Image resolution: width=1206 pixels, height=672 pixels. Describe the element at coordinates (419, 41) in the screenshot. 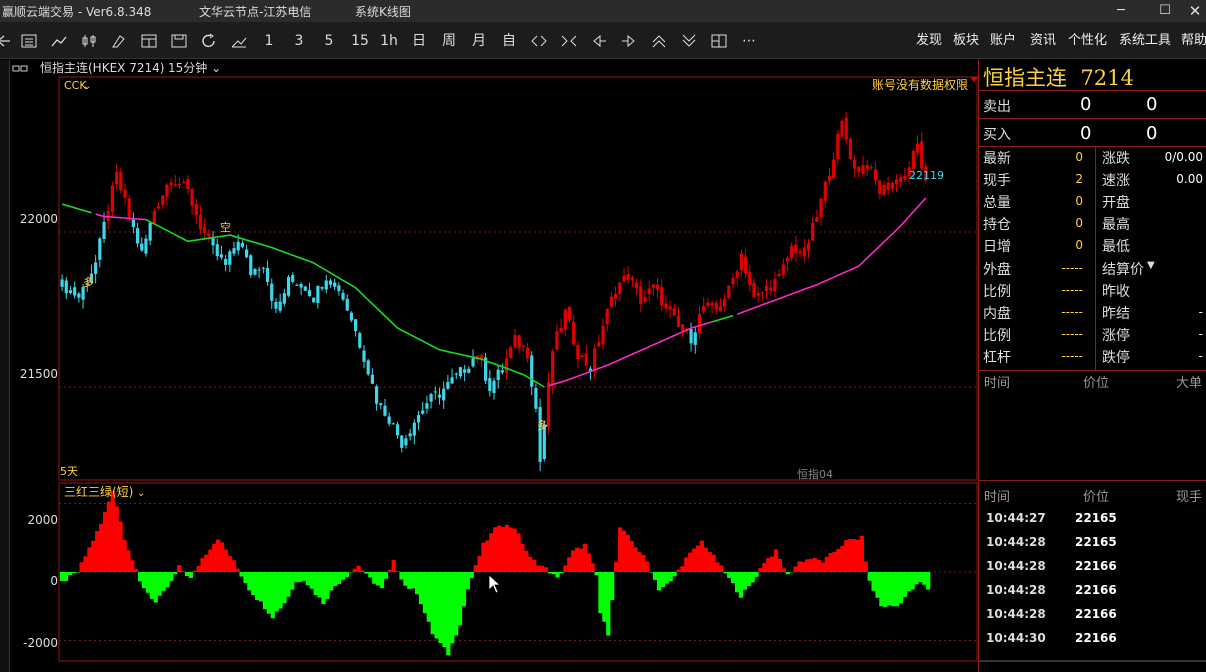

I see `period-day: 日` at that location.